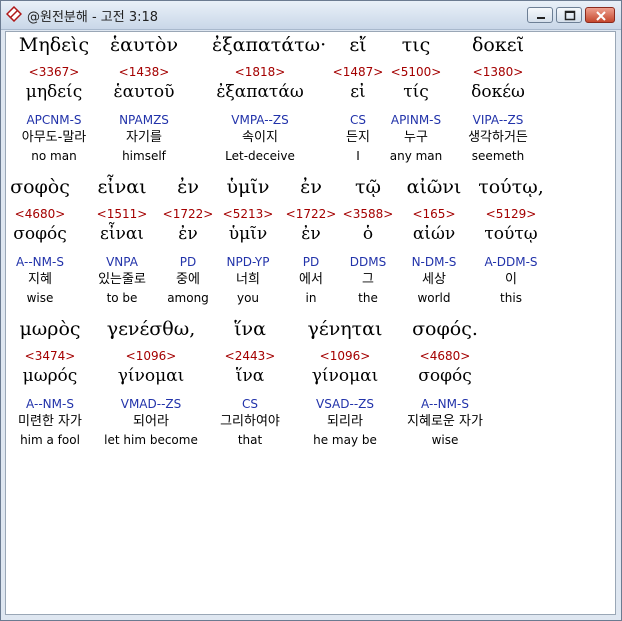 Image resolution: width=622 pixels, height=621 pixels. I want to click on minimize-icon, so click(541, 18).